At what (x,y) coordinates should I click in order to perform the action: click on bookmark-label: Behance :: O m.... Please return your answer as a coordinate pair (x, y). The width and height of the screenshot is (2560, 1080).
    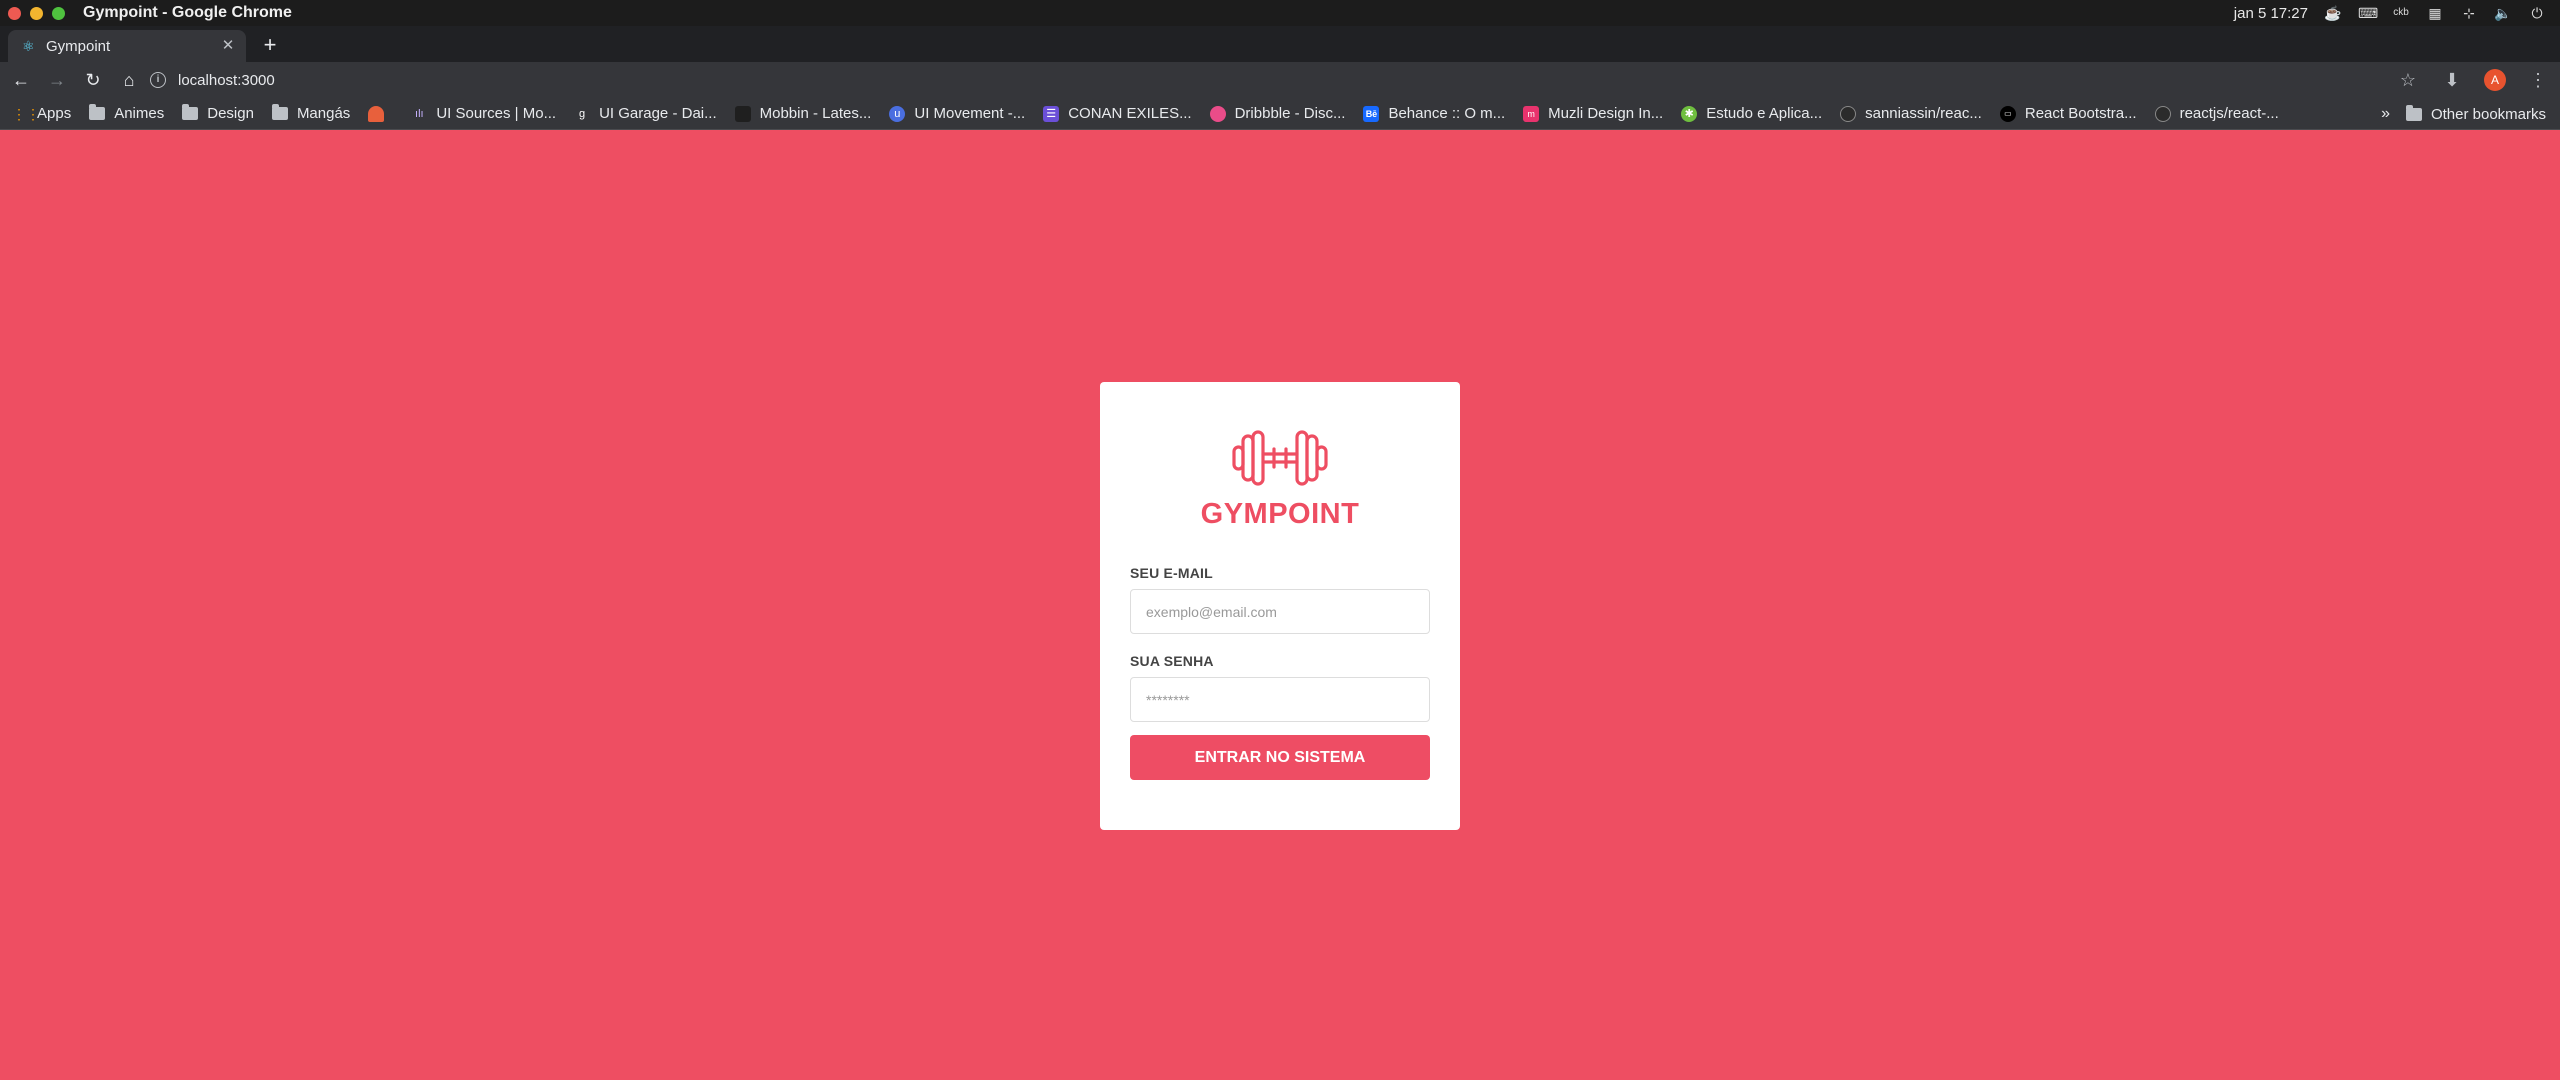
    Looking at the image, I should click on (1447, 113).